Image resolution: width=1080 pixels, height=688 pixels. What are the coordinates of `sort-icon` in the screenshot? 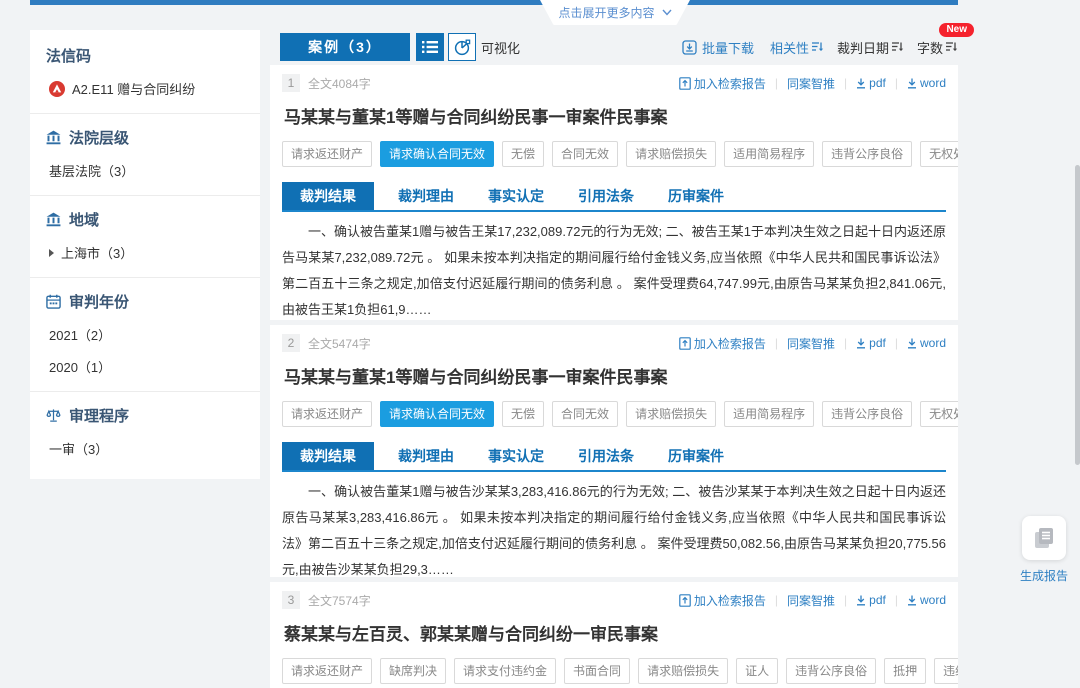 It's located at (897, 47).